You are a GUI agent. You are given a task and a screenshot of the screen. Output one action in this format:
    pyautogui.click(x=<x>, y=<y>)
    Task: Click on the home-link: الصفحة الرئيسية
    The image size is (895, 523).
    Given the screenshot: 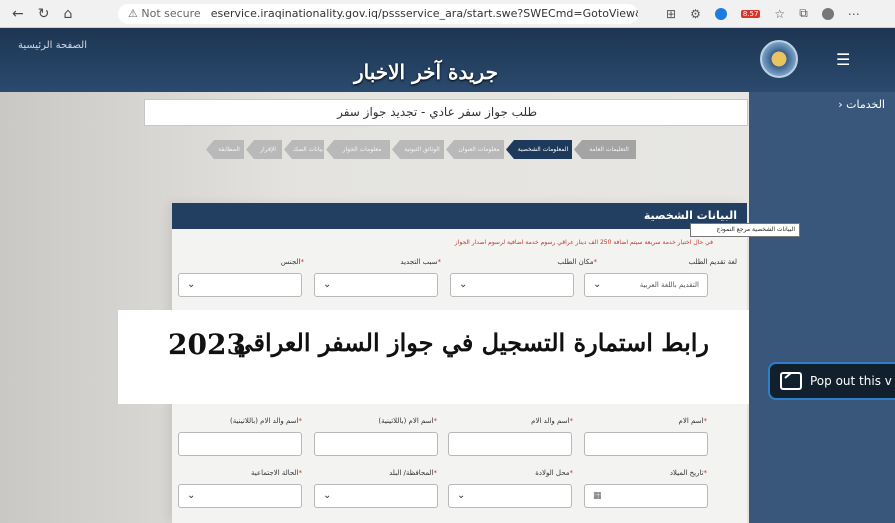 What is the action you would take?
    pyautogui.click(x=52, y=45)
    